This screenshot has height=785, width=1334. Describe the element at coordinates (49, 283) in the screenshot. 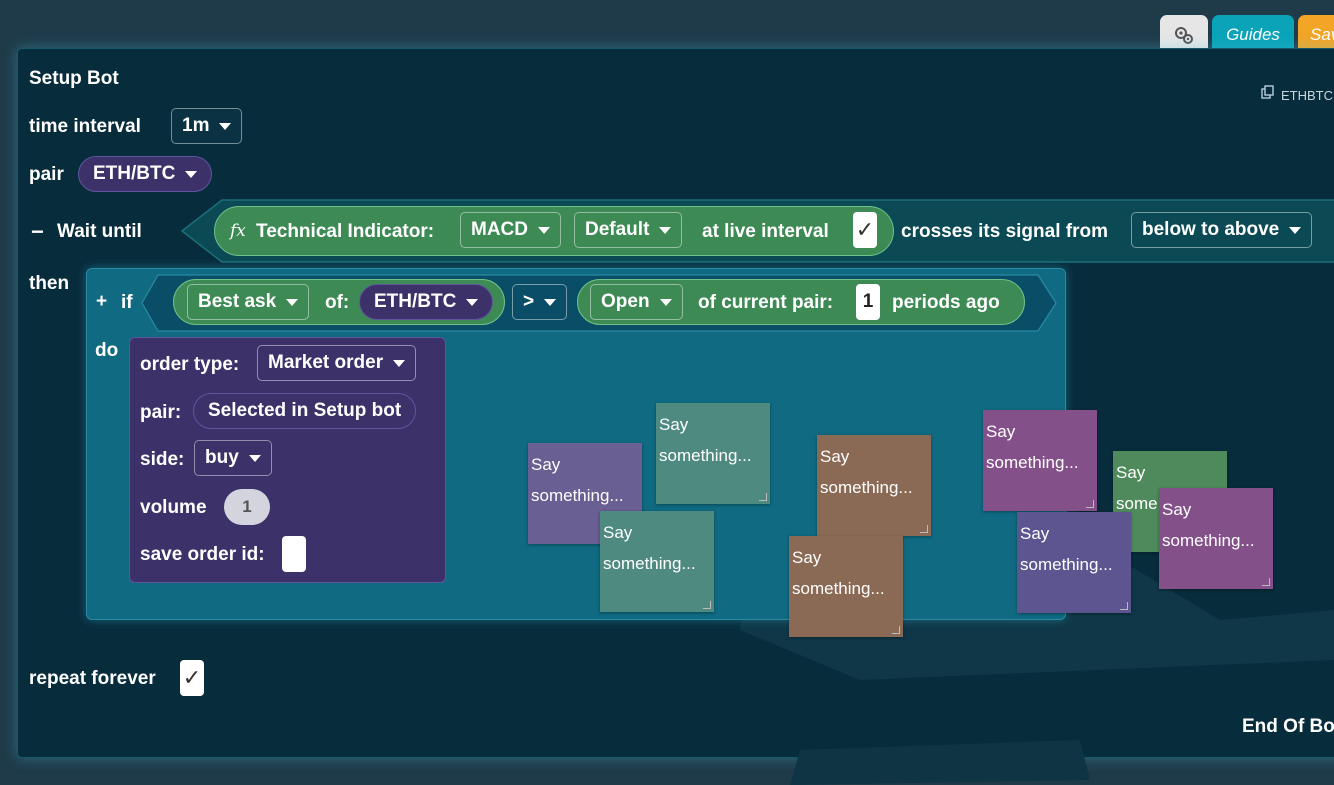

I see `then-label: then` at that location.